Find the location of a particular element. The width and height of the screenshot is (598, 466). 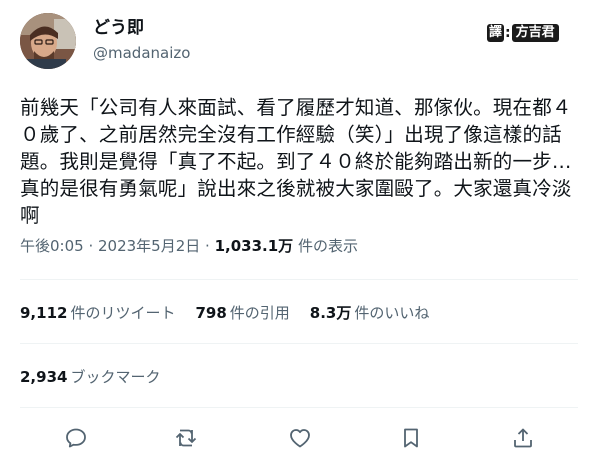

translator-stamp-prefix: 譯 is located at coordinates (496, 33).